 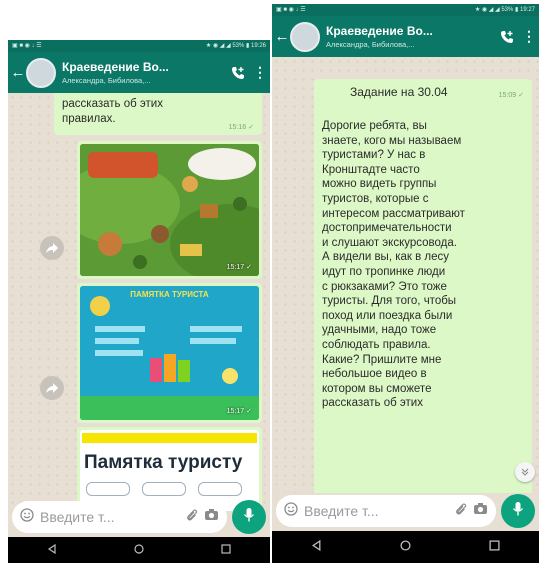 What do you see at coordinates (405, 10) in the screenshot?
I see `status-bar: ▣ ■ ◉ ↓ ☰ ★ ◉ ◢ ◢ 53% ▮ 19:27` at bounding box center [405, 10].